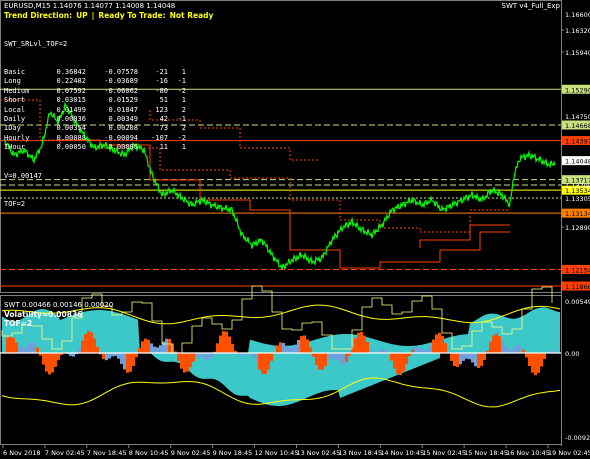 This screenshot has height=459, width=590. Describe the element at coordinates (159, 137) in the screenshot. I see `indicator-cell: -107` at that location.